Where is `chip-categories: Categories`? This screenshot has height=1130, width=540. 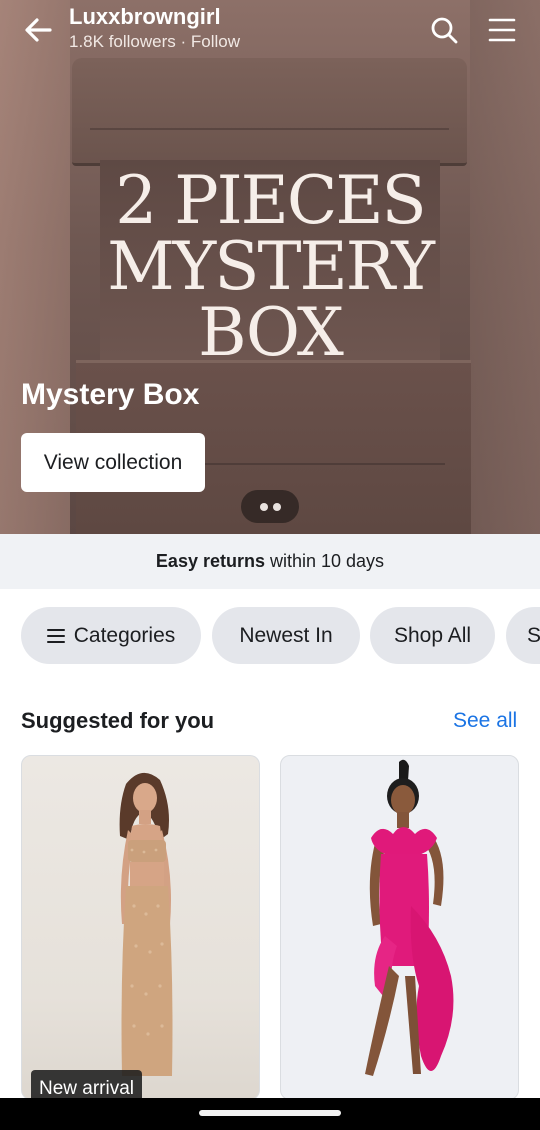 chip-categories: Categories is located at coordinates (111, 635).